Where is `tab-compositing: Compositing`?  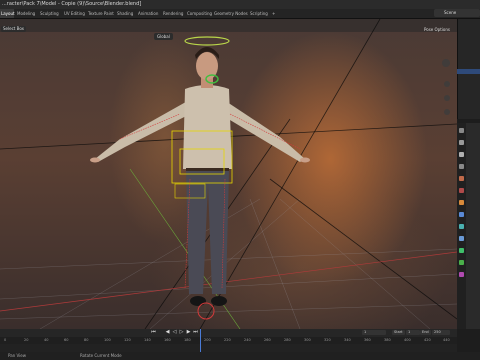 tab-compositing: Compositing is located at coordinates (199, 13).